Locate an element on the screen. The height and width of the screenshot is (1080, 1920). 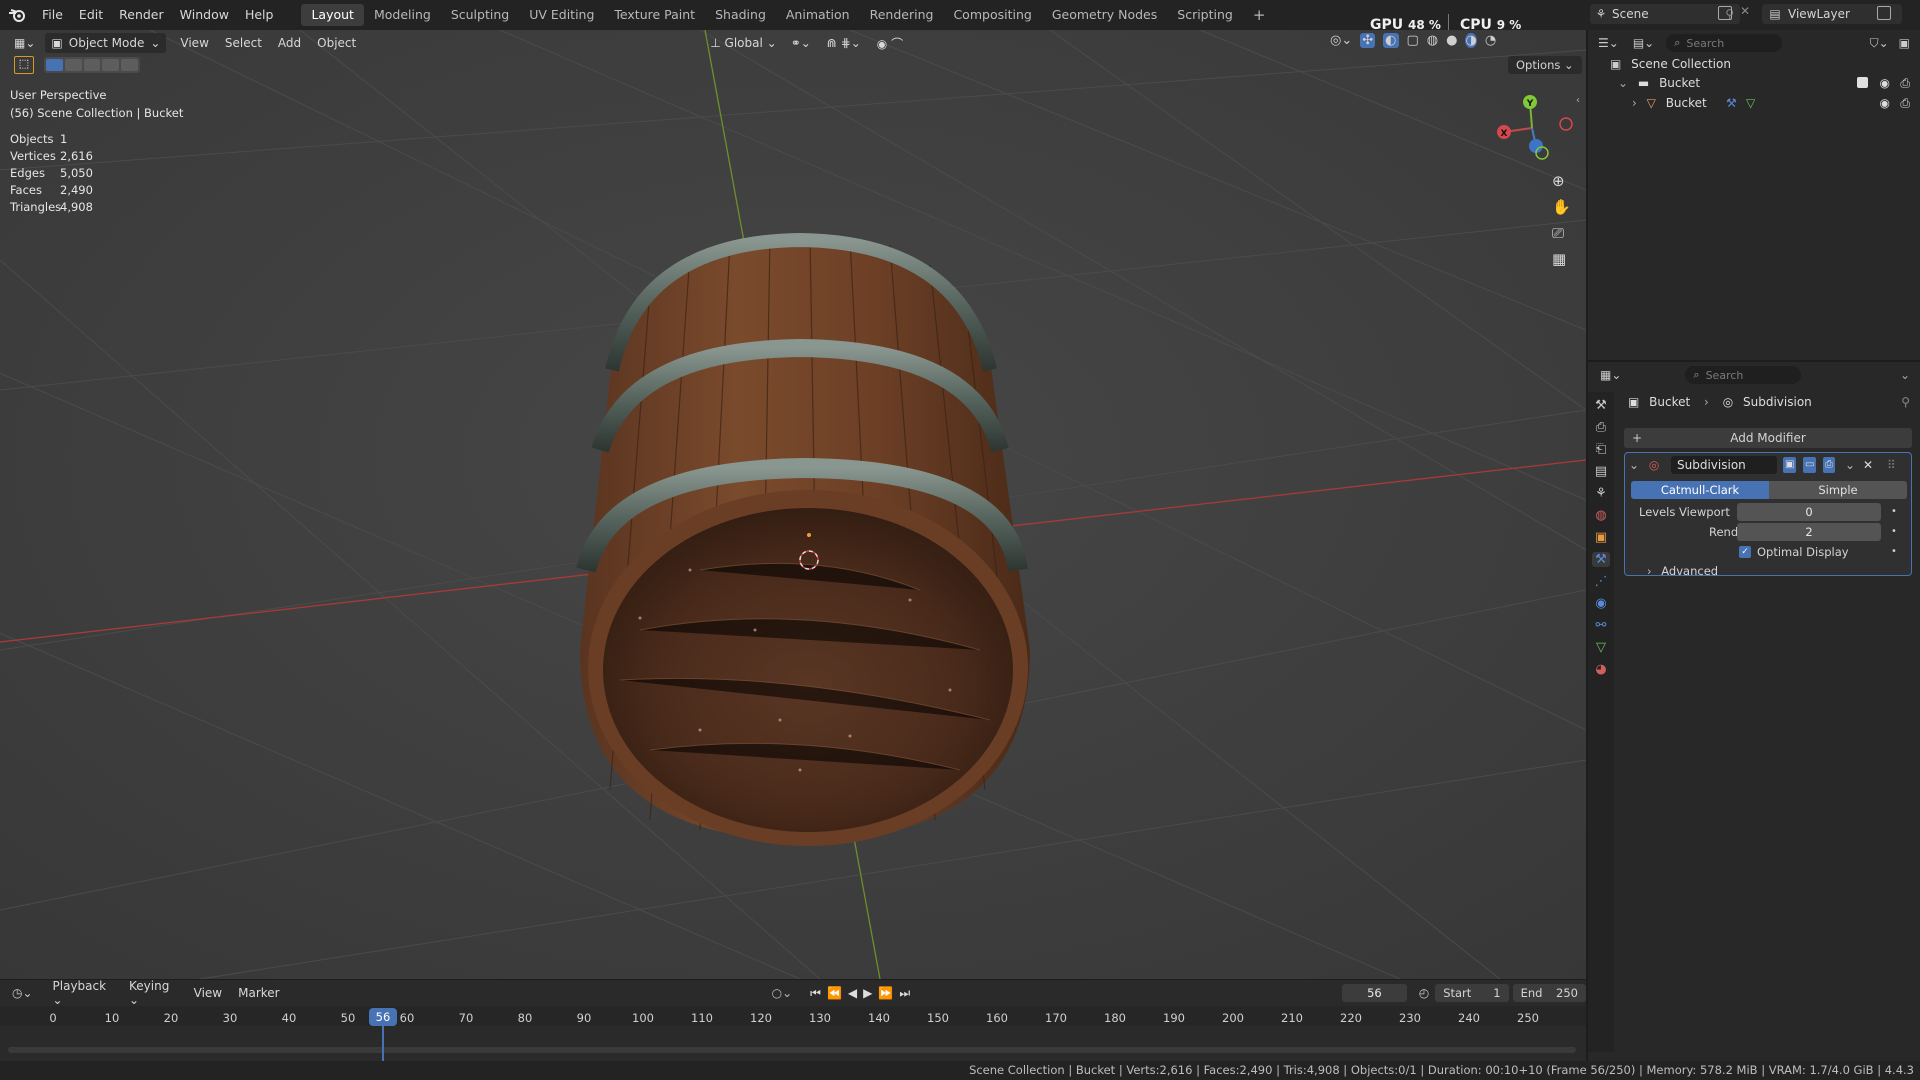
viewport-toggle-icon: ▭ is located at coordinates (1810, 465).